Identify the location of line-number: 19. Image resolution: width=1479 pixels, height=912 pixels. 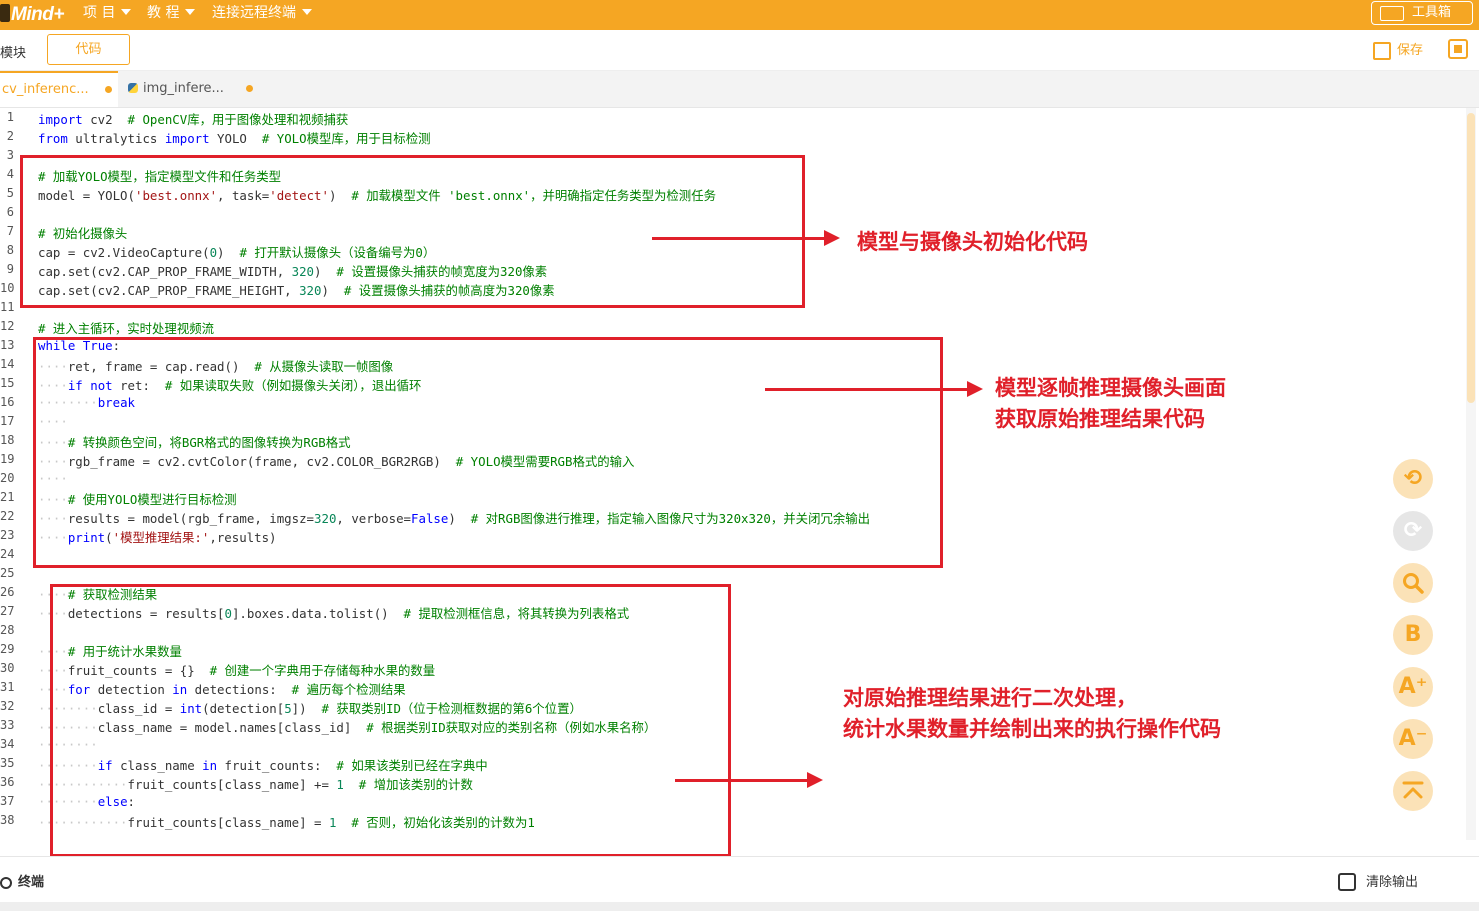
(7, 459).